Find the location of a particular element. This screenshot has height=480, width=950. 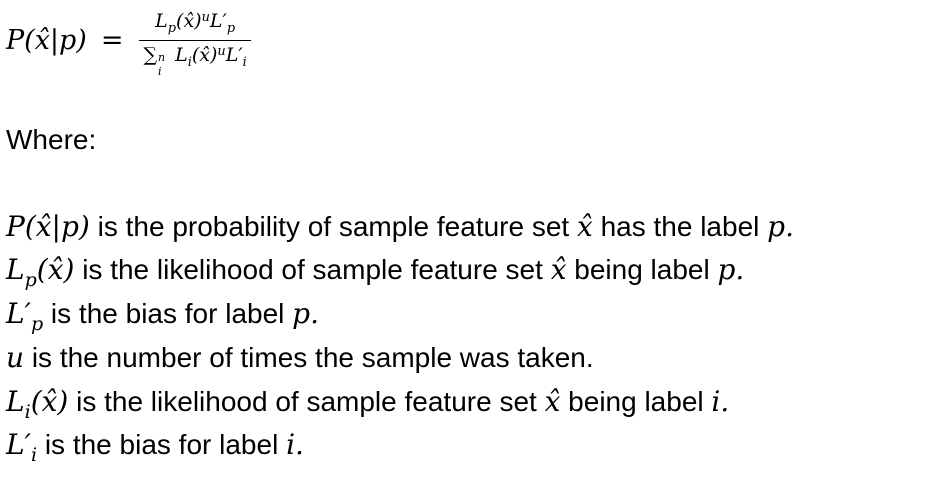

definition-bias-i: L′i is the bias for label i. is located at coordinates (155, 447).